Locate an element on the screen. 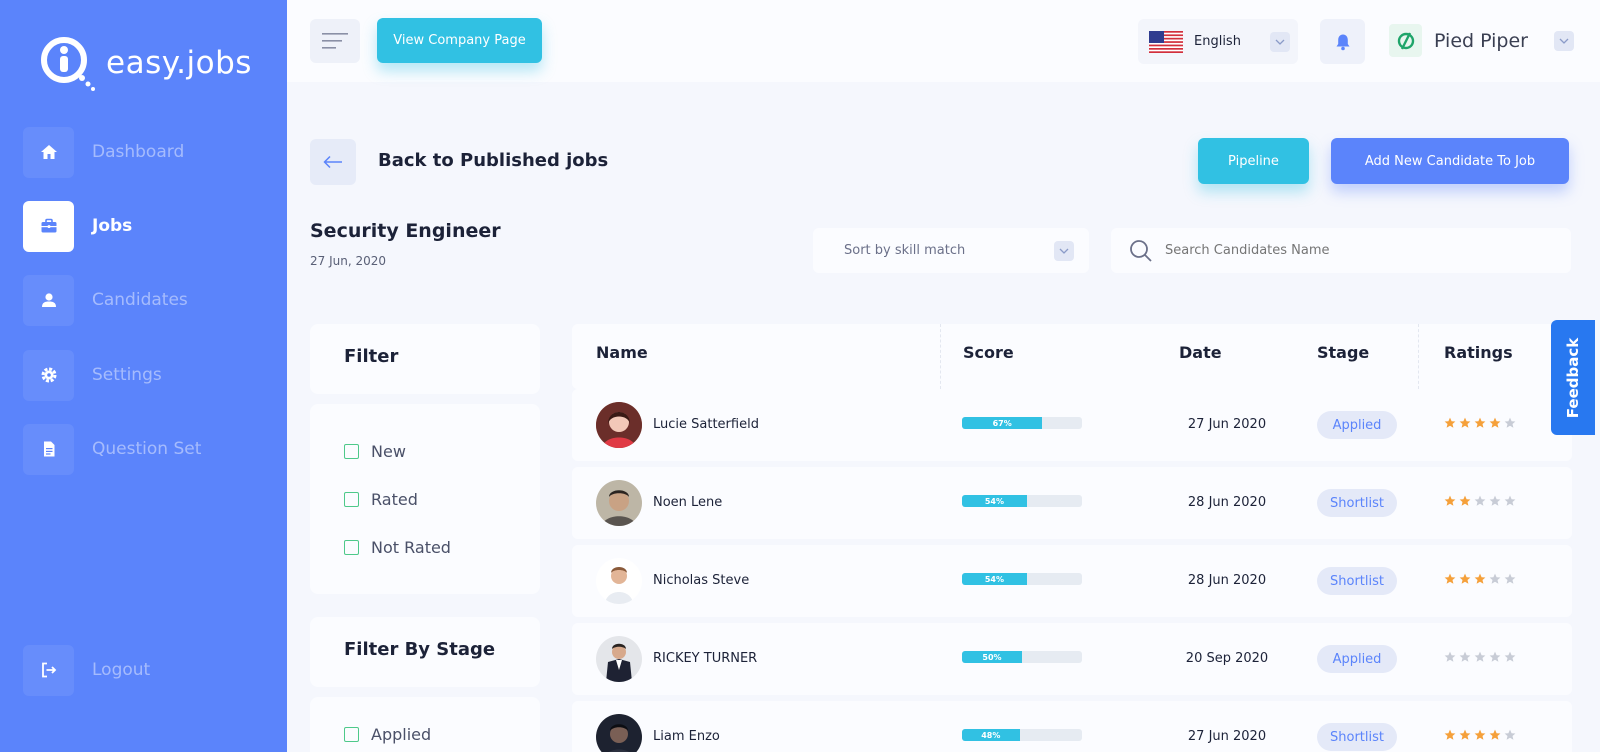 Image resolution: width=1600 pixels, height=752 pixels. column-header-name: Name is located at coordinates (622, 352).